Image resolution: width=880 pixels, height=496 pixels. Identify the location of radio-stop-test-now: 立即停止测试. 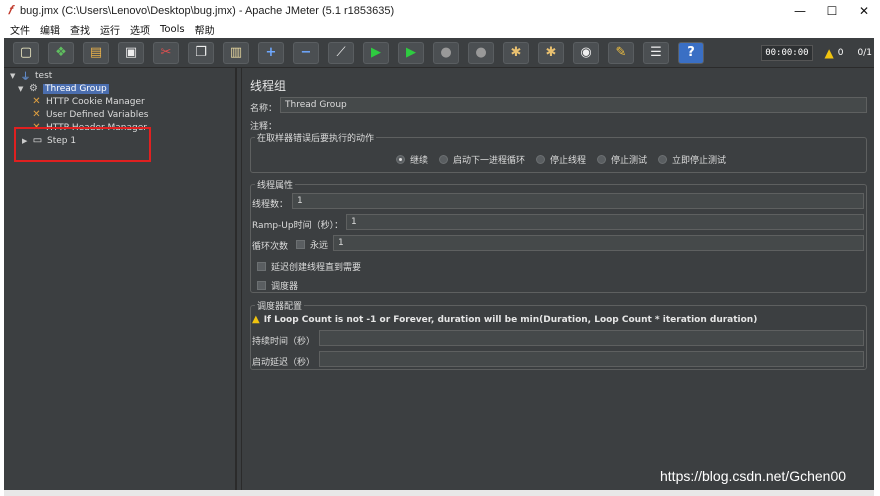
(692, 159).